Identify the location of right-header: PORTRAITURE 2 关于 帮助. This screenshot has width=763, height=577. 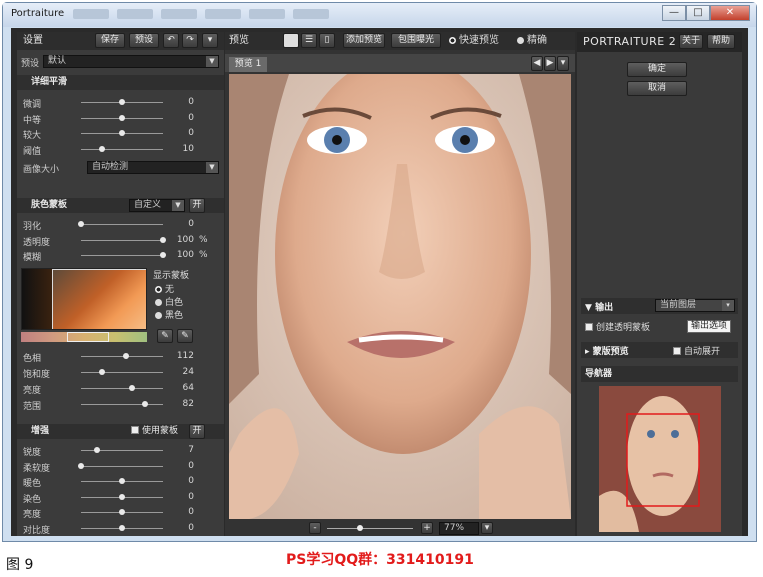
(659, 42).